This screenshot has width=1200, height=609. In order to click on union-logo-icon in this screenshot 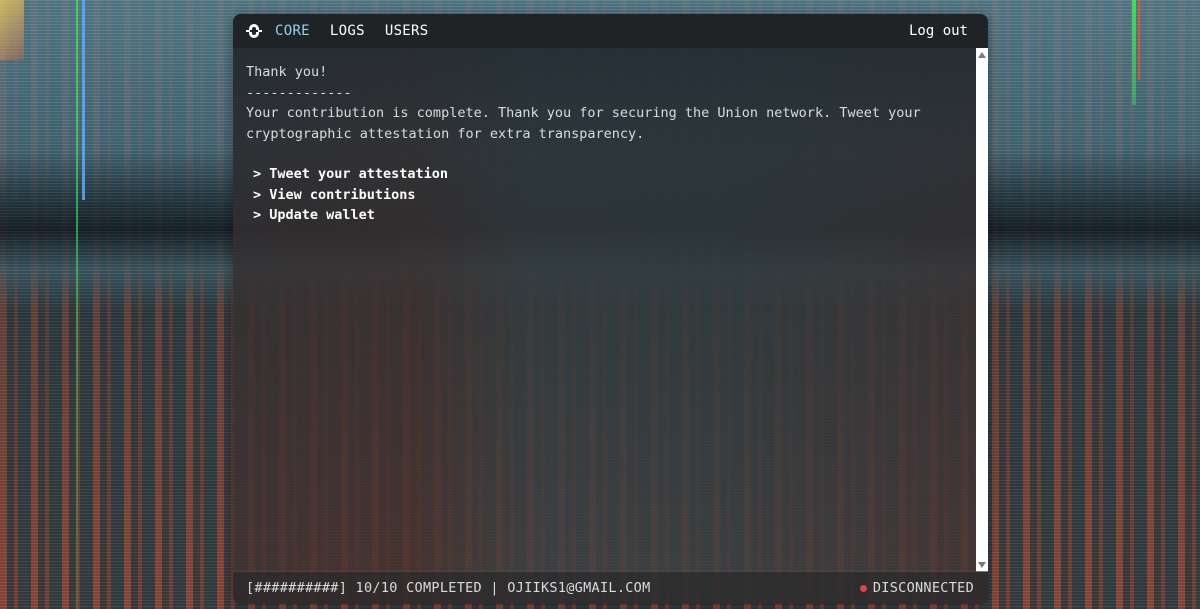, I will do `click(254, 31)`.